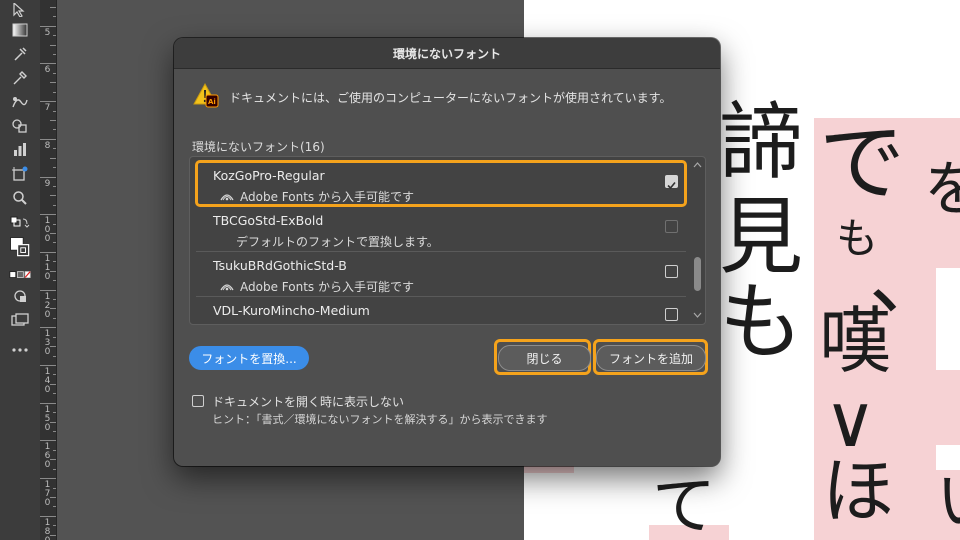 This screenshot has width=960, height=540. Describe the element at coordinates (47, 32) in the screenshot. I see `ruler-label: 5` at that location.